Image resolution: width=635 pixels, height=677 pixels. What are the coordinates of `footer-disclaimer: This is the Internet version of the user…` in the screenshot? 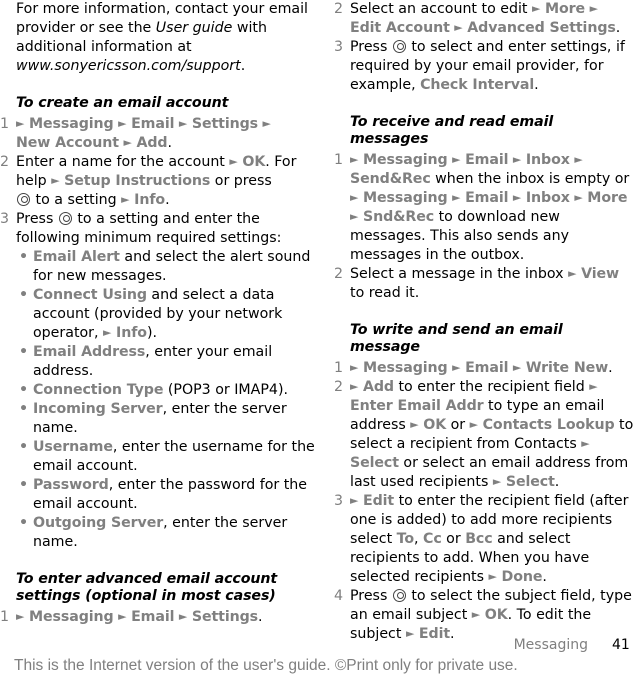 It's located at (266, 665).